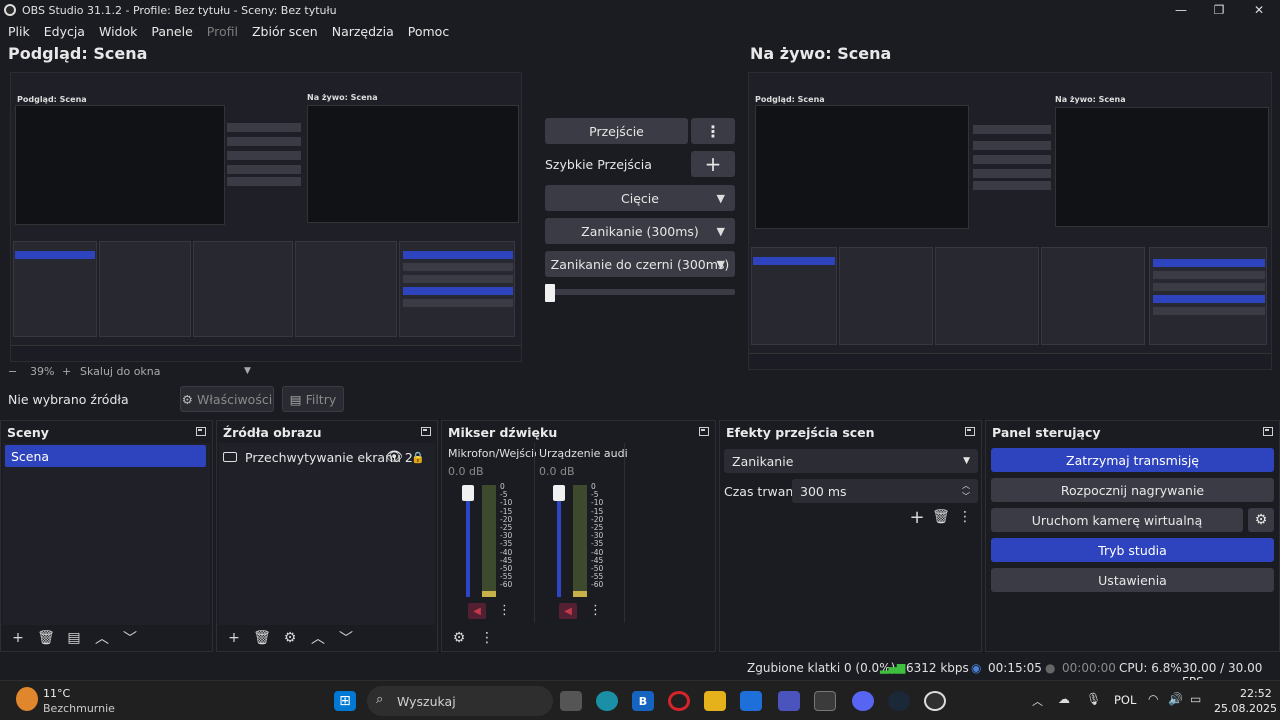 This screenshot has height=720, width=1280. What do you see at coordinates (1259, 10) in the screenshot?
I see `close-button: ✕` at bounding box center [1259, 10].